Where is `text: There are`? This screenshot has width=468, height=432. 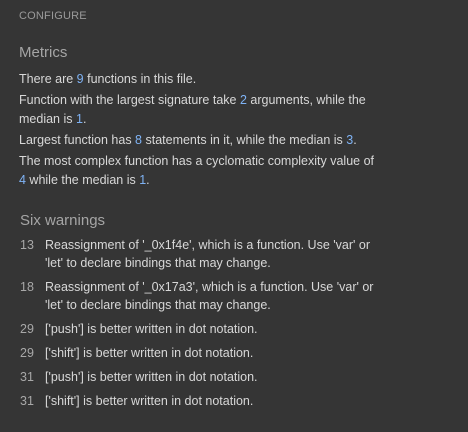 text: There are is located at coordinates (48, 79).